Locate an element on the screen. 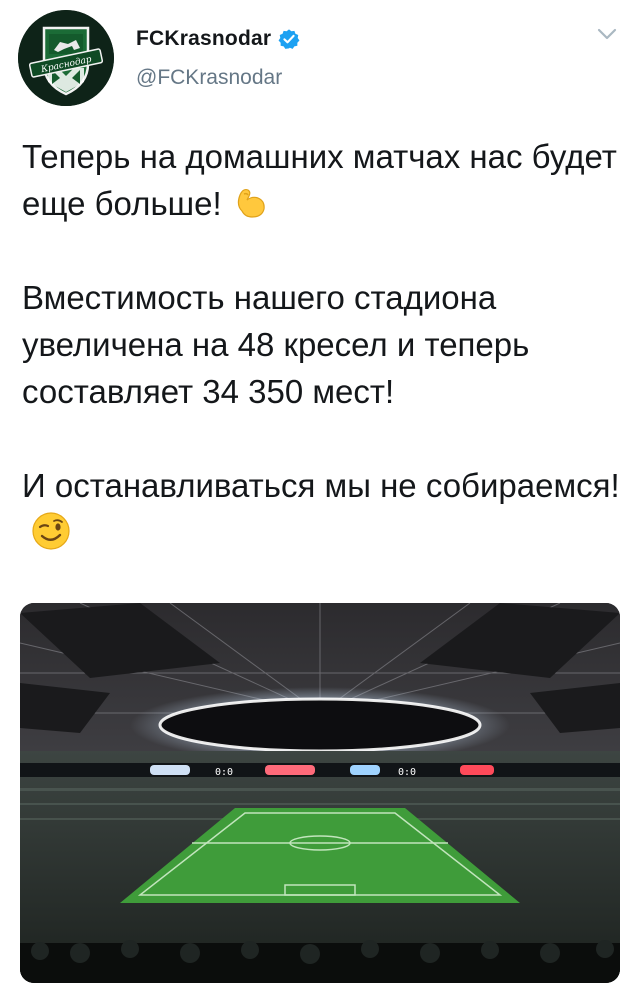 The height and width of the screenshot is (983, 640). scoreboard-right: 0:0 is located at coordinates (407, 772).